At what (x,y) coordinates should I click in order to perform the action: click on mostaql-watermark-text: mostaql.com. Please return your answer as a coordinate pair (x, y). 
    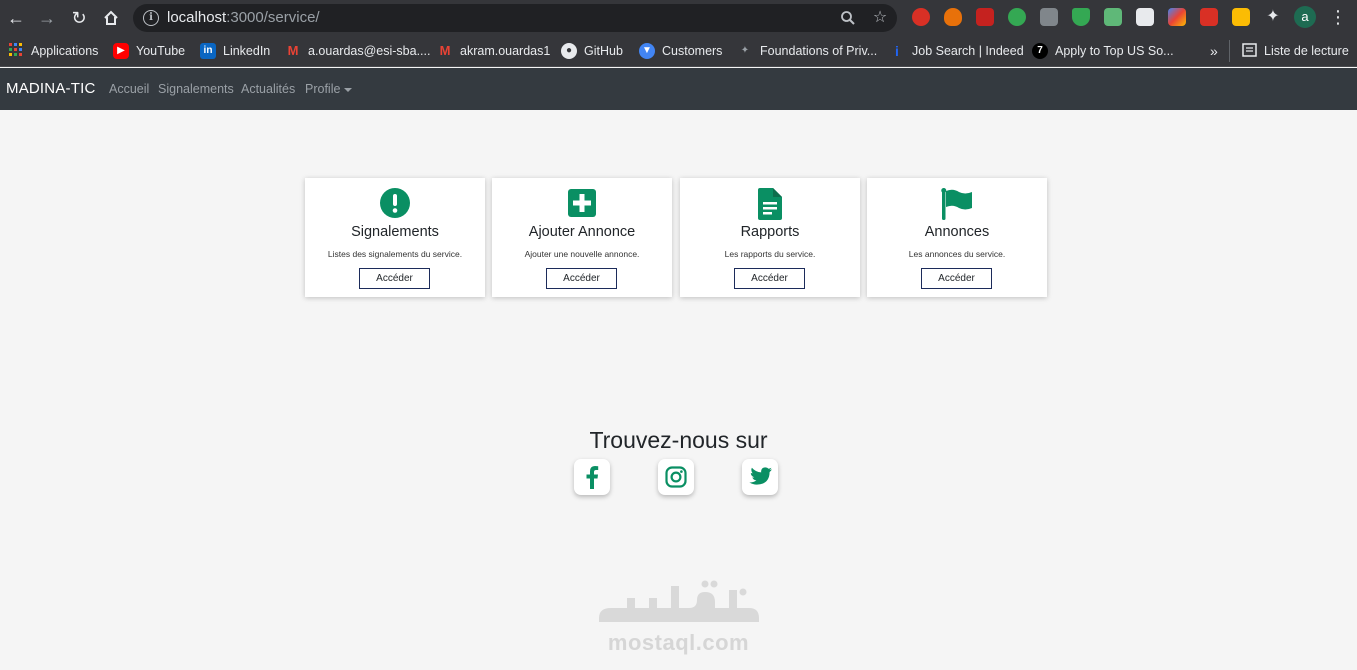
    Looking at the image, I should click on (678, 642).